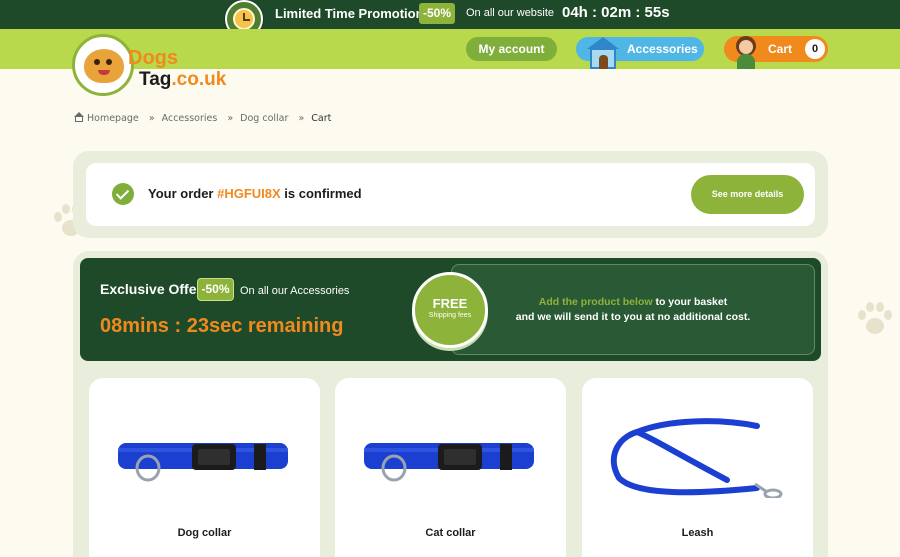  I want to click on shopper-avatar-icon, so click(746, 52).